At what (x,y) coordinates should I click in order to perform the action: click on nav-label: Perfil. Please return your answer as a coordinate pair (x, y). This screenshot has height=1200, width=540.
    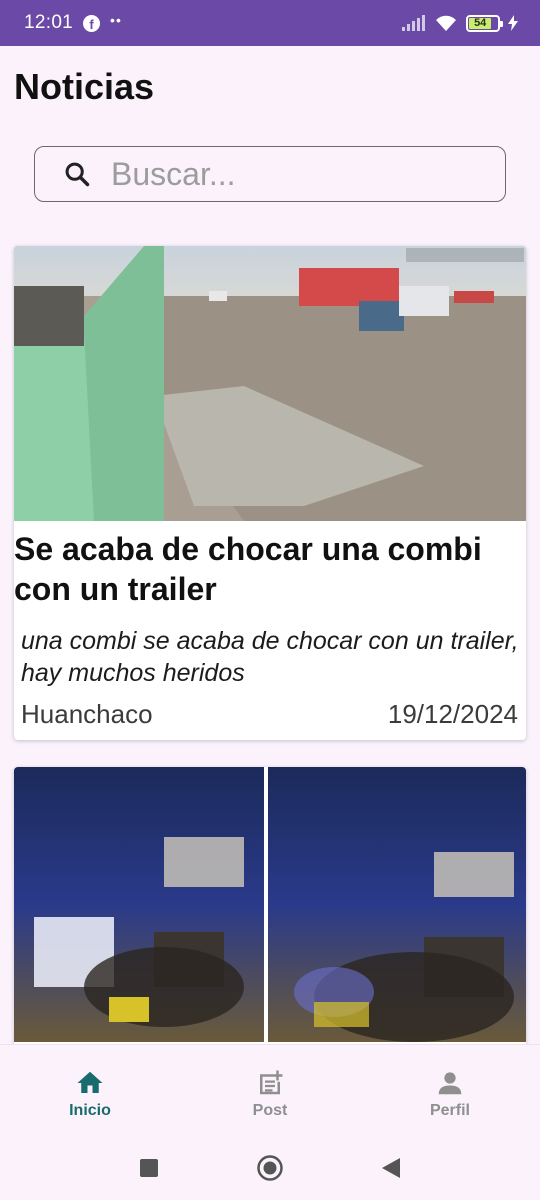
    Looking at the image, I should click on (449, 1110).